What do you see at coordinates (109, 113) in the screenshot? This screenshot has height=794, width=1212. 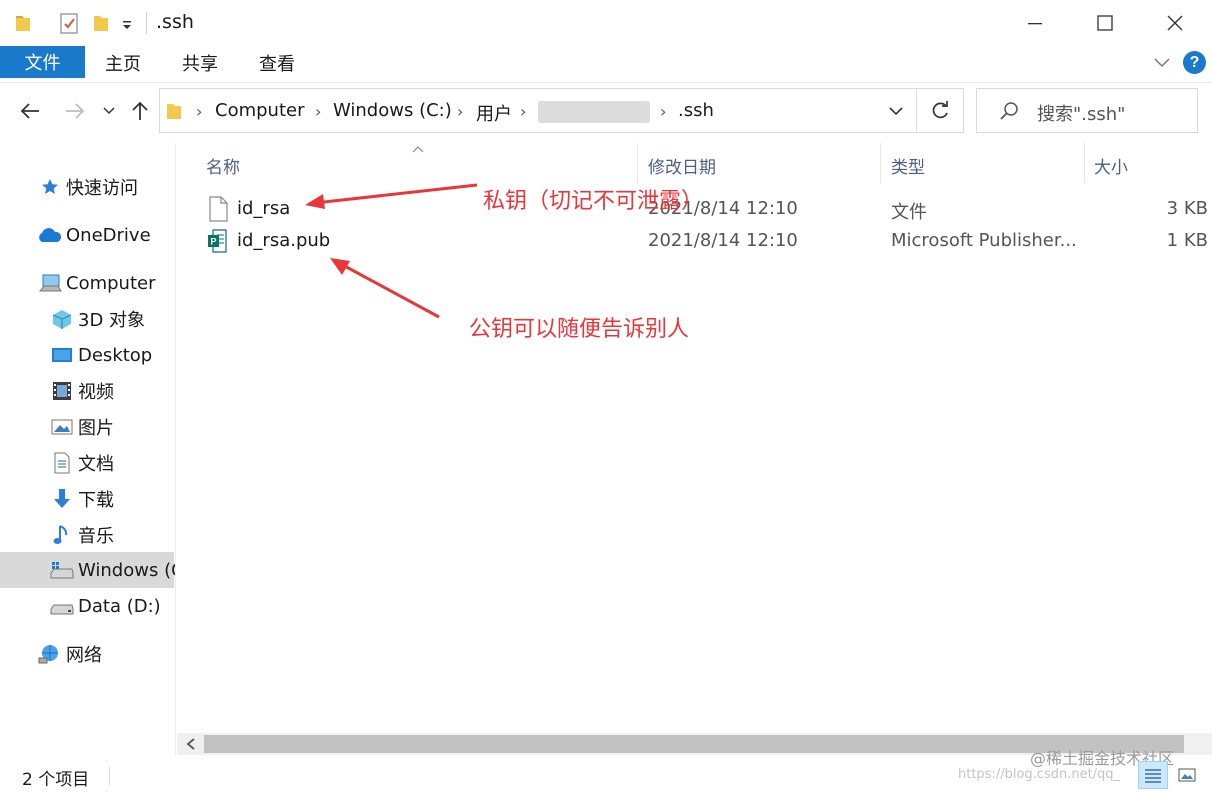 I see `recent-locations-chevron-icon` at bounding box center [109, 113].